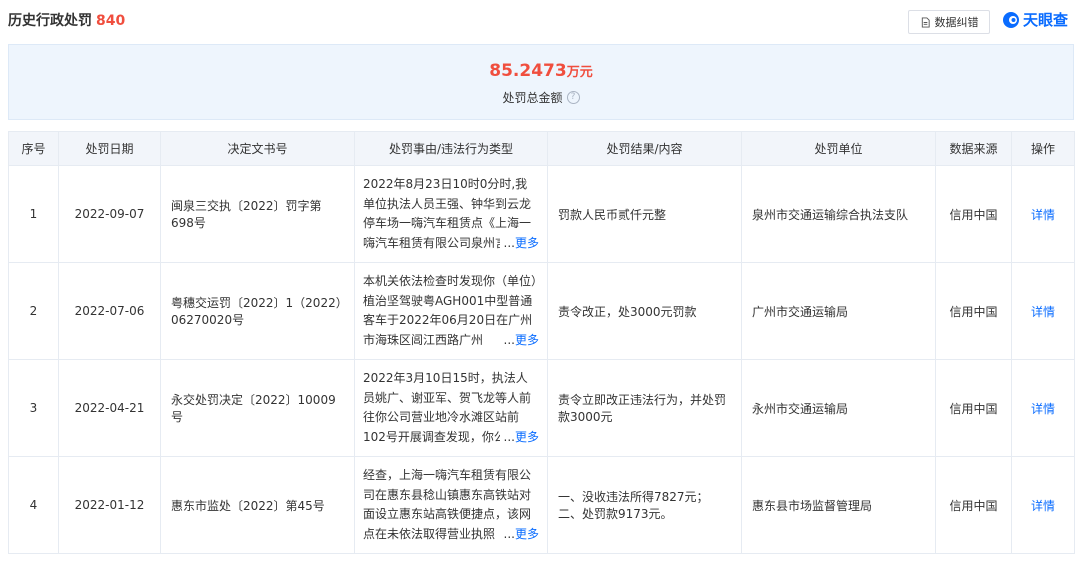 The width and height of the screenshot is (1080, 561). Describe the element at coordinates (644, 214) in the screenshot. I see `row-result: 罚款人民币贰仟元整` at that location.